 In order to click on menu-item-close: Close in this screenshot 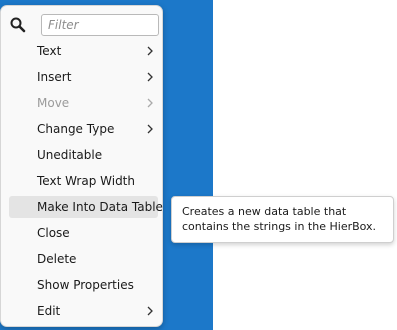, I will do `click(83, 233)`.